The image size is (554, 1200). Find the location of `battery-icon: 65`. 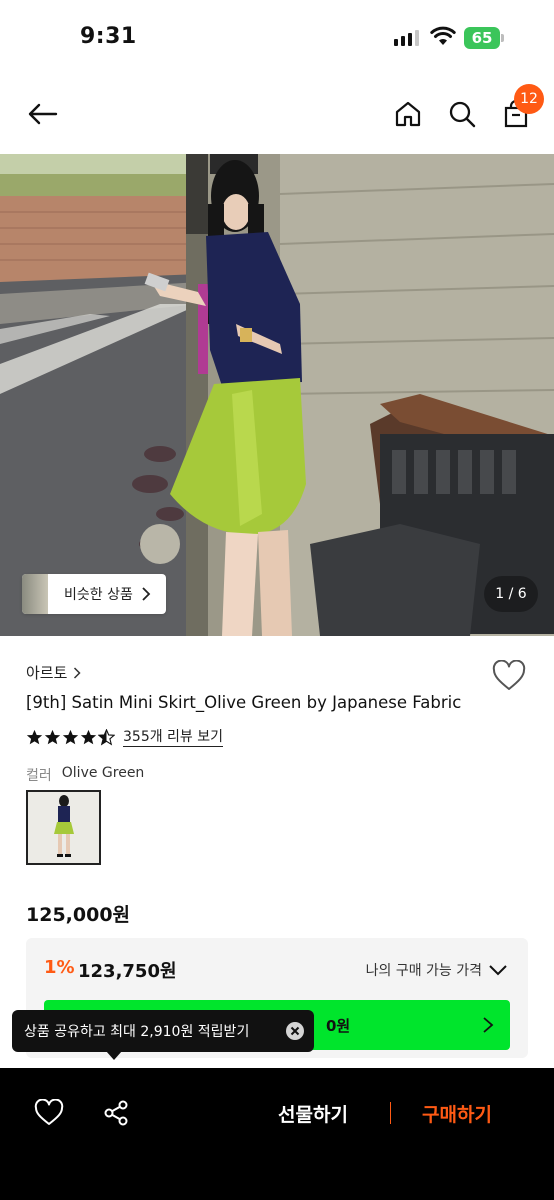

battery-icon: 65 is located at coordinates (484, 38).